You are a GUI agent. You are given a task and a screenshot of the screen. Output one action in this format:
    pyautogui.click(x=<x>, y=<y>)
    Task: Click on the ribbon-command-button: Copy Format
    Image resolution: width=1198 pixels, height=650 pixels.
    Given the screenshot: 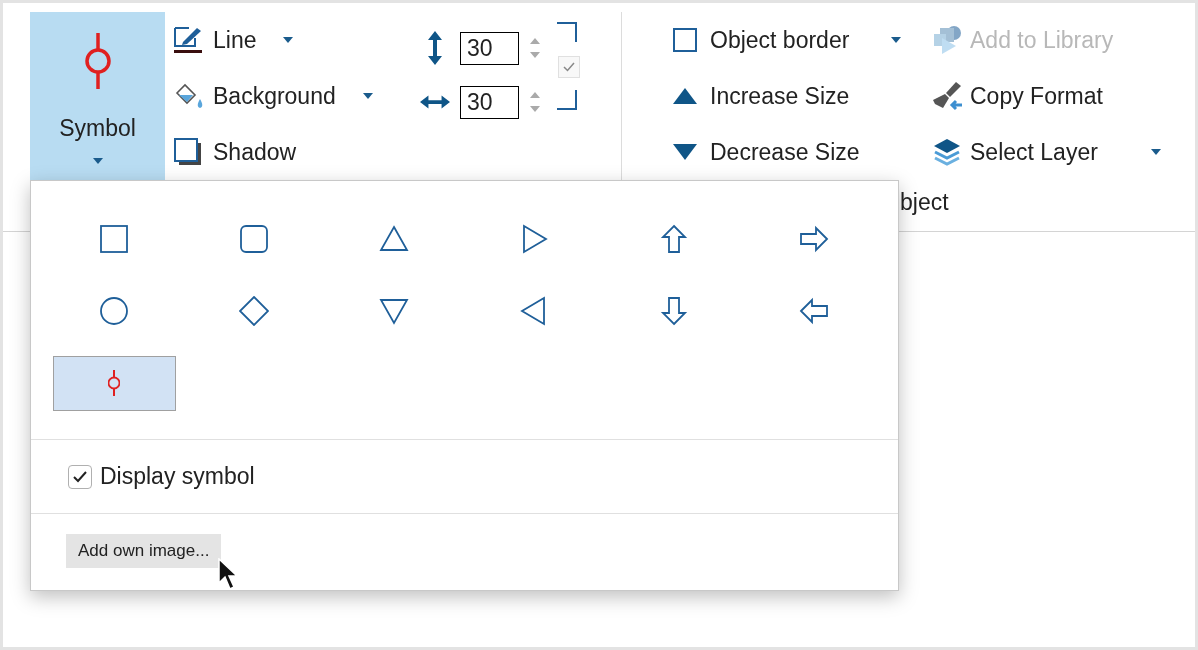 What is the action you would take?
    pyautogui.click(x=1017, y=96)
    